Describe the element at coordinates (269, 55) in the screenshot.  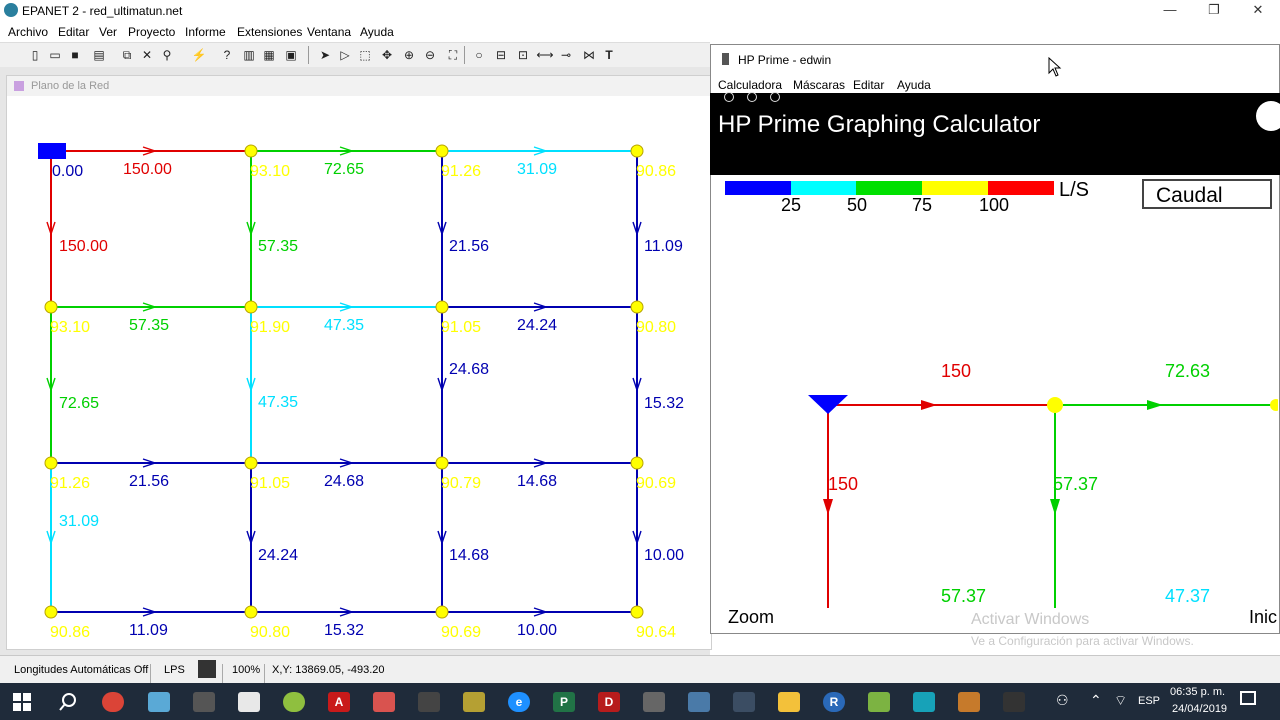
I see `table-icon: ▦` at that location.